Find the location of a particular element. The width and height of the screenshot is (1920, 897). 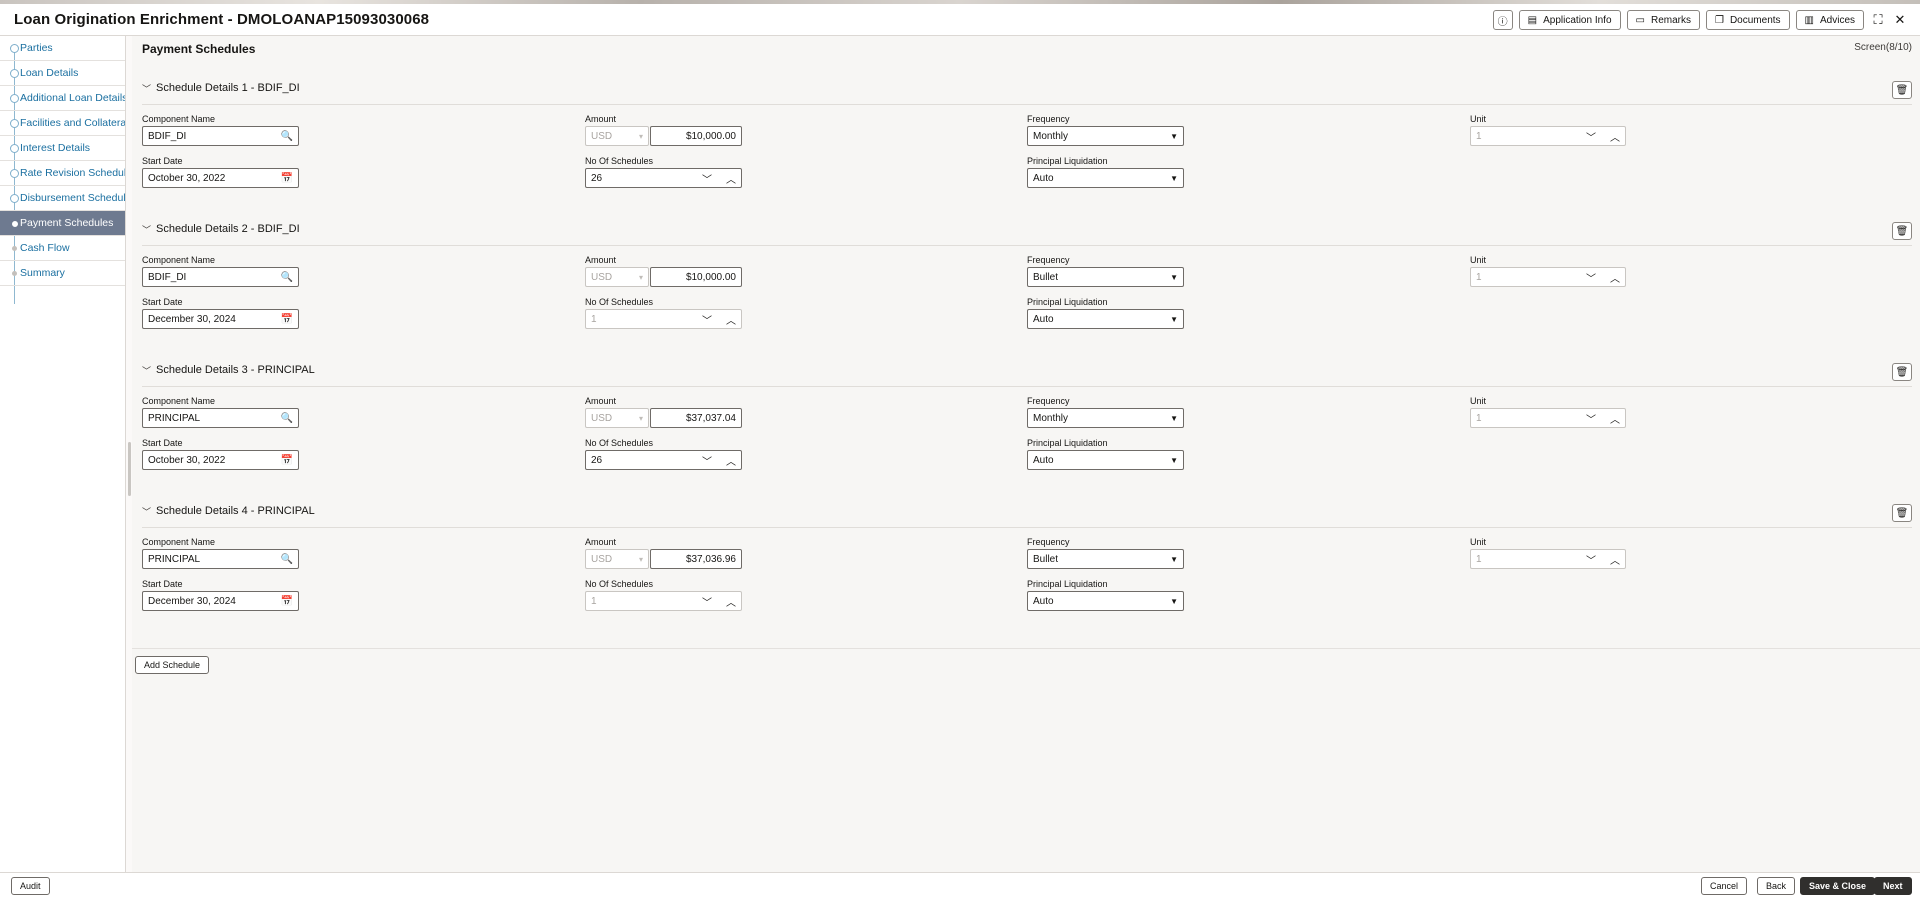

caret-down-icon: ▾ is located at coordinates (640, 418).